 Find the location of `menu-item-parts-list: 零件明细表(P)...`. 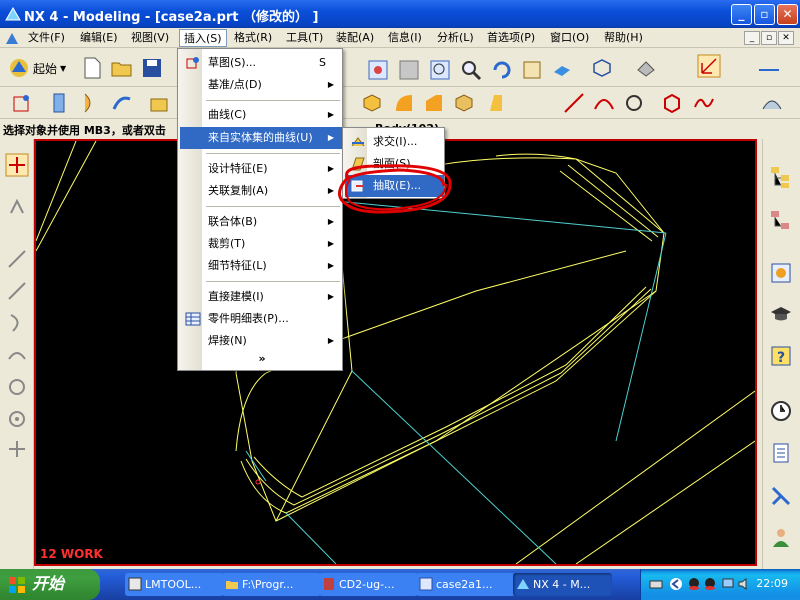

menu-item-parts-list: 零件明细表(P)... is located at coordinates (261, 319).